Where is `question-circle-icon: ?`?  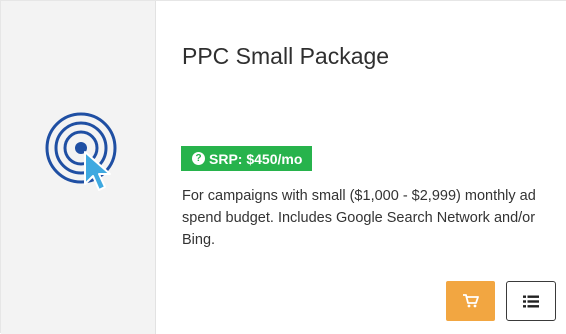 question-circle-icon: ? is located at coordinates (198, 158).